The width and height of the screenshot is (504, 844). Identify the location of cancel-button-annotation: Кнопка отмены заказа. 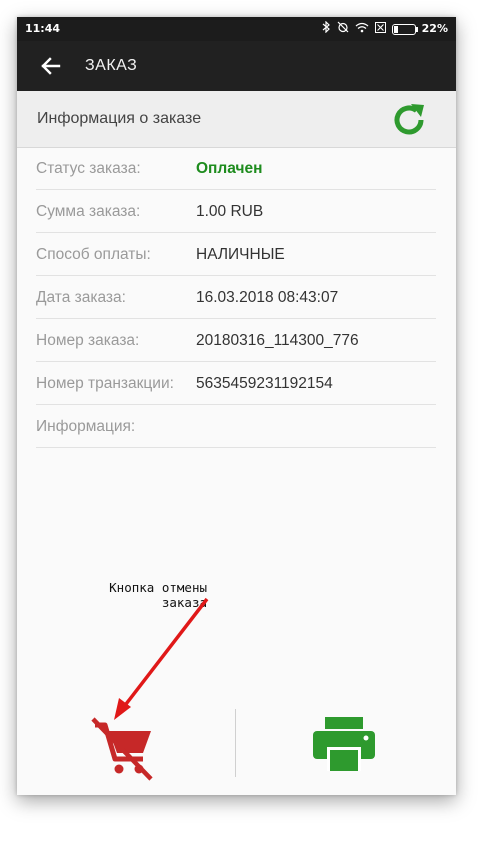
(147, 595).